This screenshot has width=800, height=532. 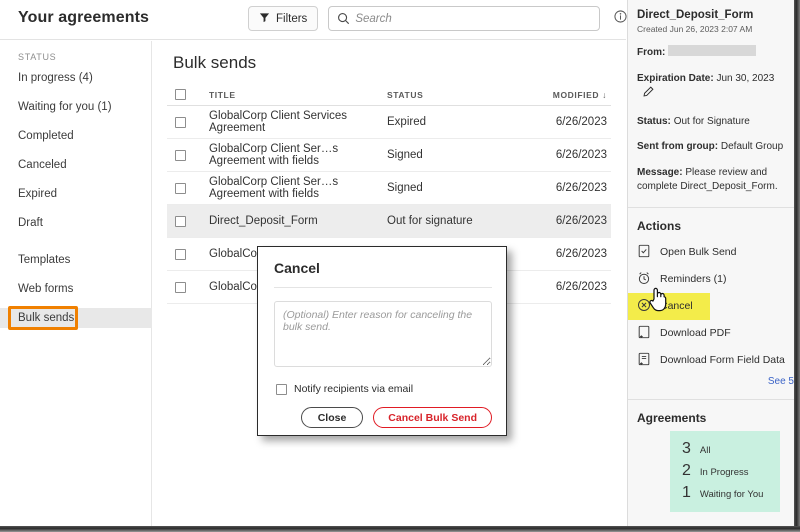 I want to click on action-cancel: Cancel, so click(x=669, y=306).